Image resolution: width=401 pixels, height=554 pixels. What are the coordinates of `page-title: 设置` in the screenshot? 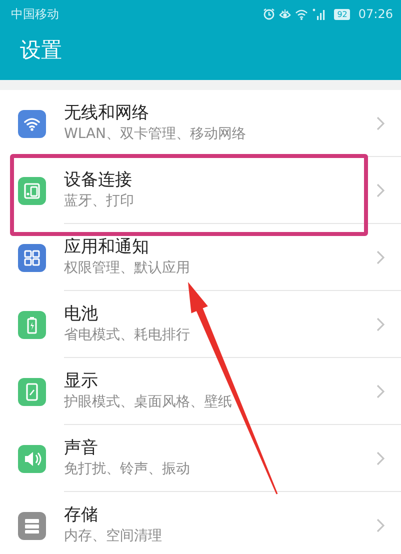 It's located at (41, 50).